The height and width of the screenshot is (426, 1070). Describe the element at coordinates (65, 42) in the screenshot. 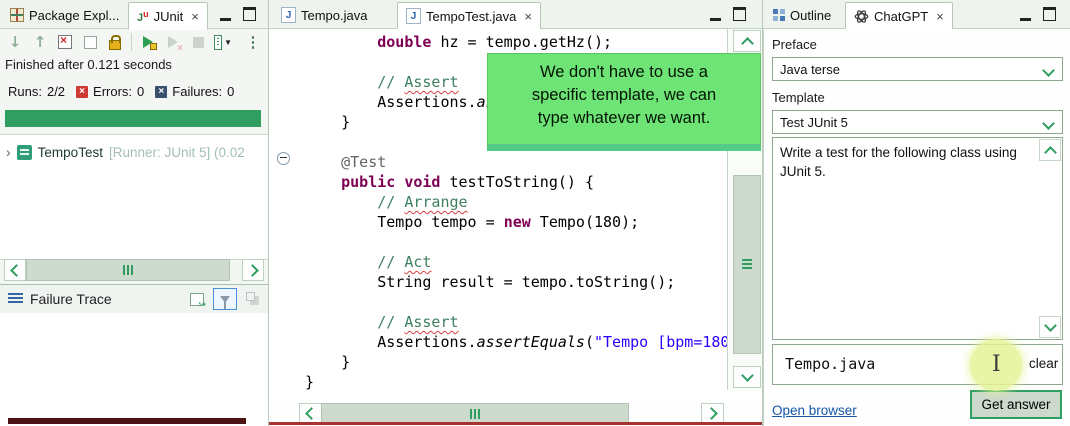

I see `show-failures-only-icon` at that location.